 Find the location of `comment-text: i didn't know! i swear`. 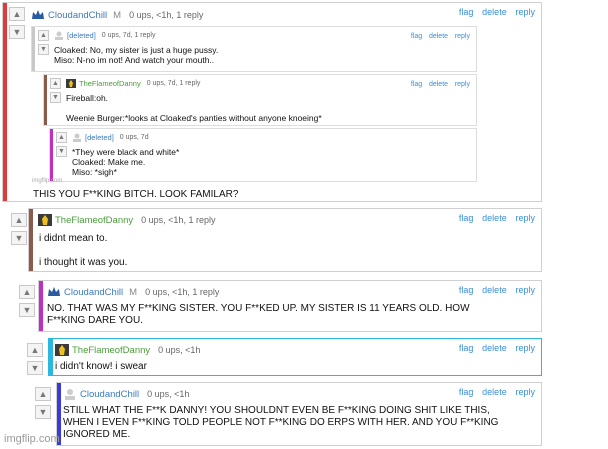

comment-text: i didn't know! i swear is located at coordinates (101, 366).